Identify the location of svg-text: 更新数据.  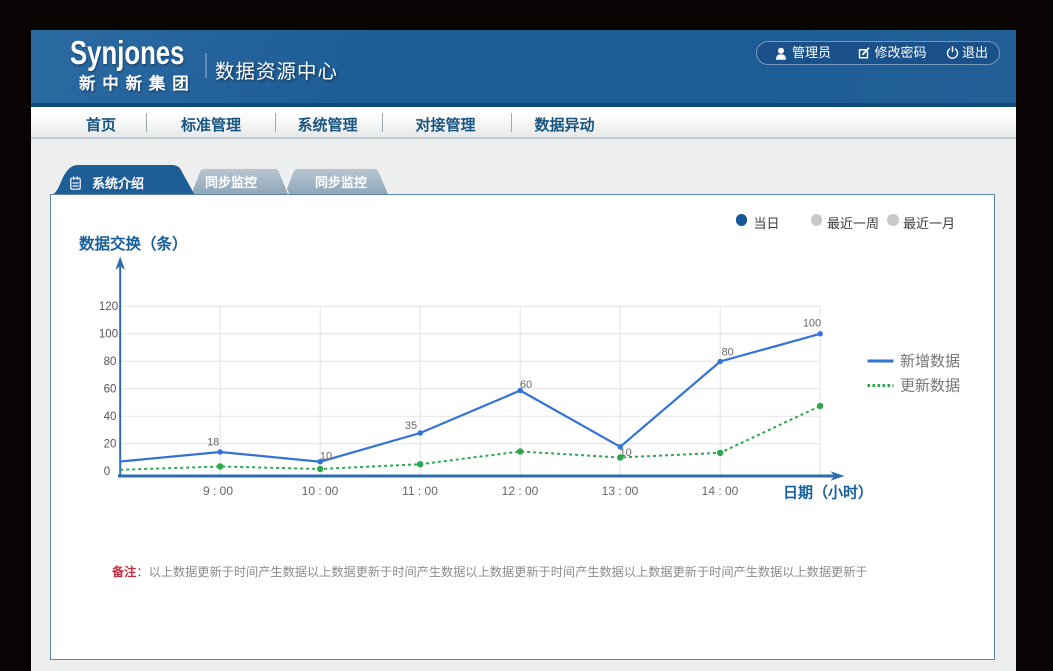
(930, 386).